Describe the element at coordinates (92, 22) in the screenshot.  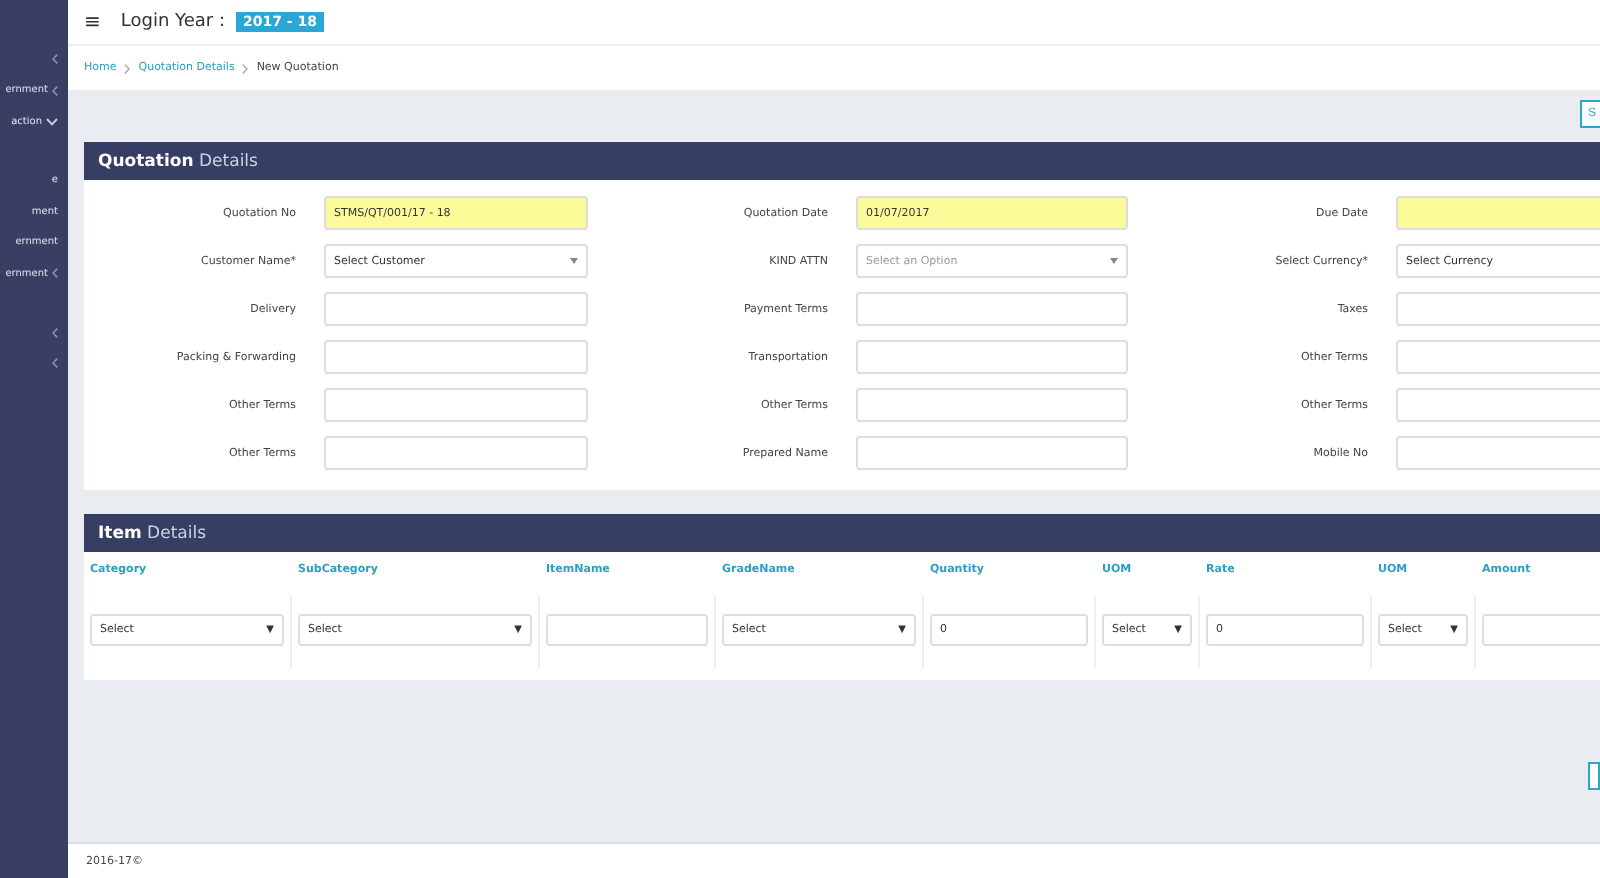
I see `menu-icon: ≡` at that location.